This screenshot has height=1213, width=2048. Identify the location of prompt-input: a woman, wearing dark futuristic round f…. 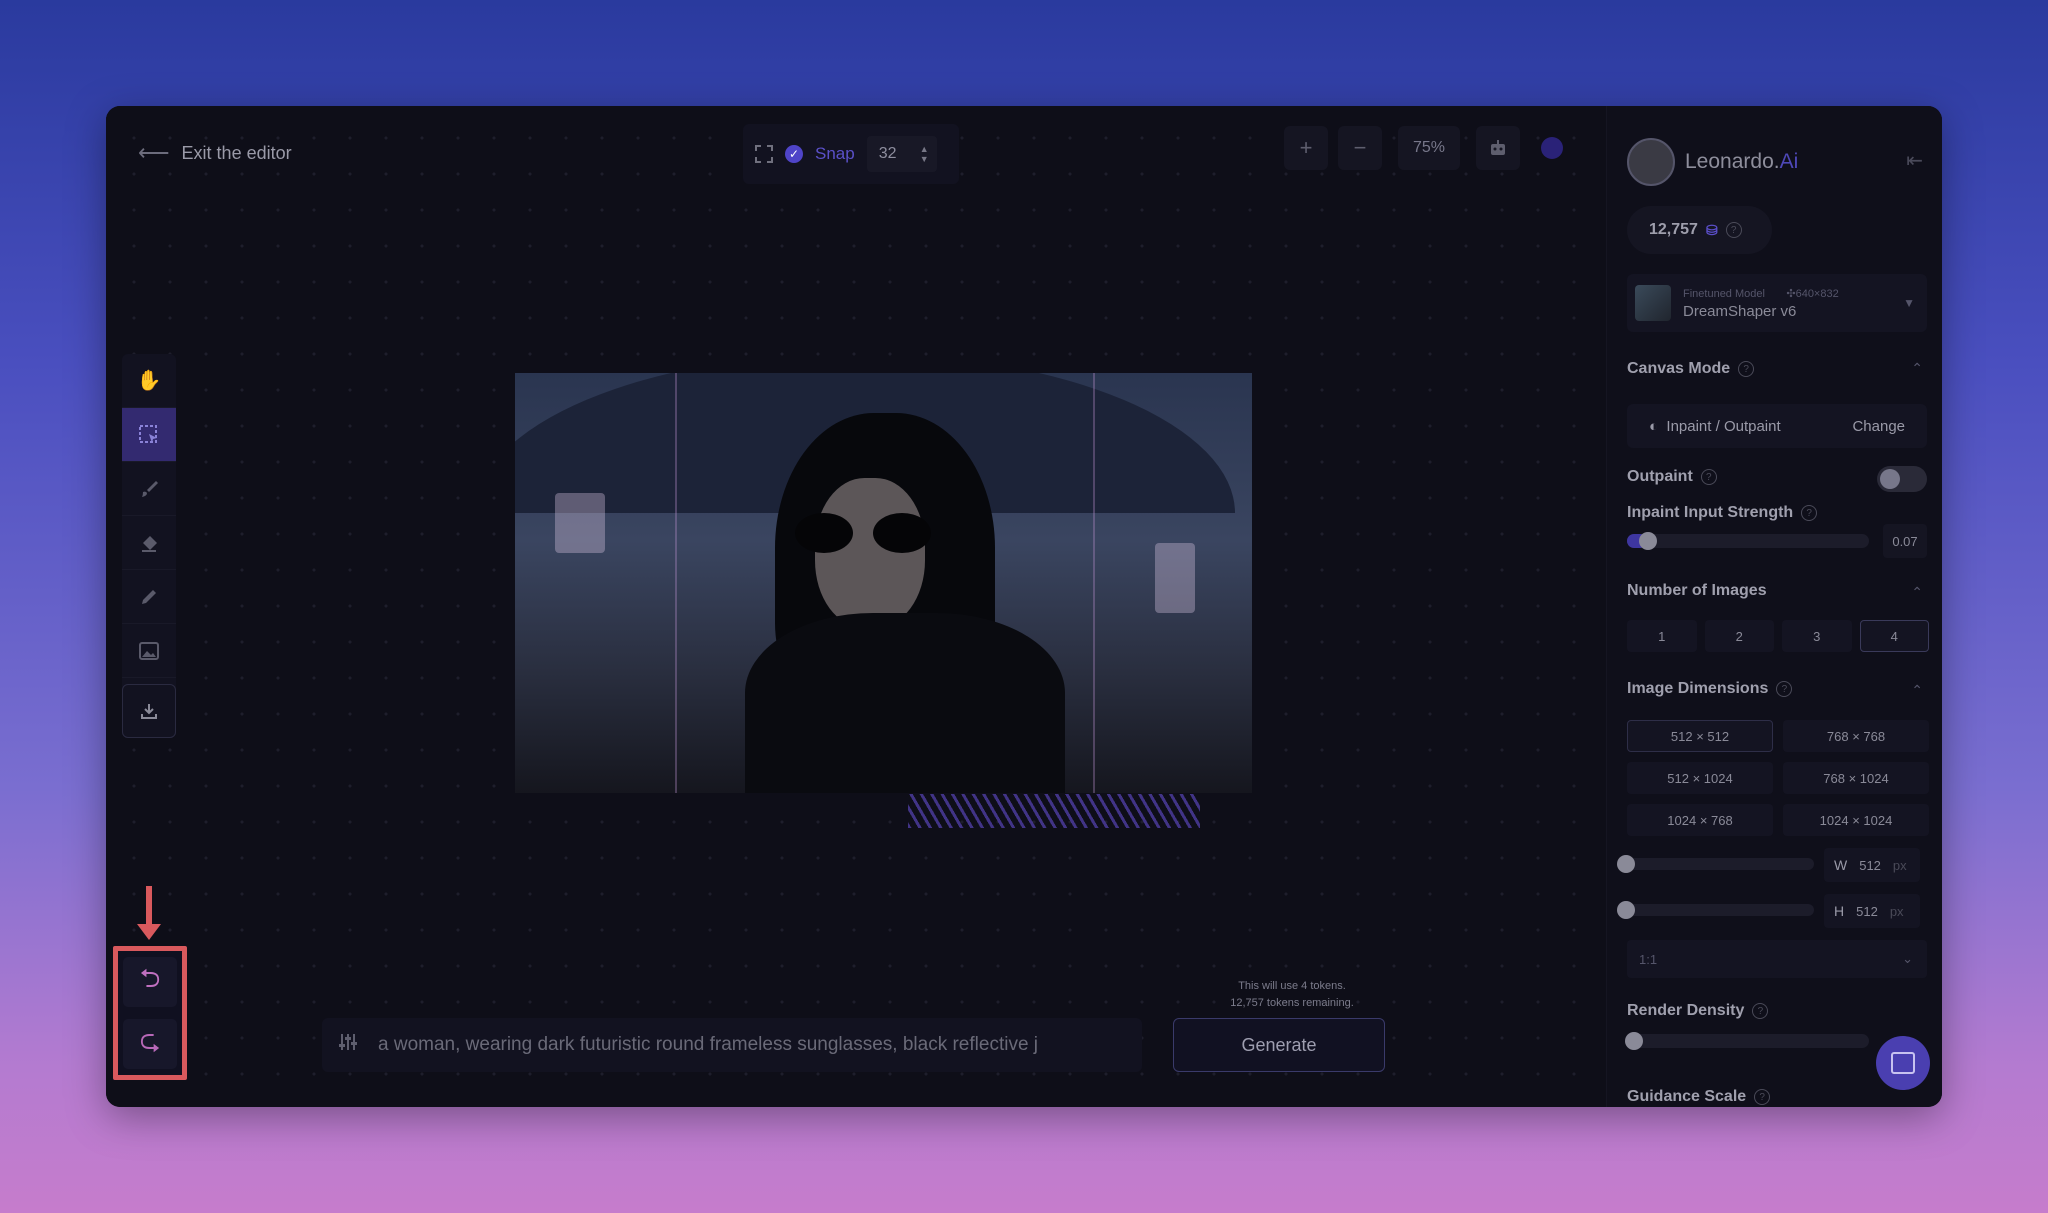
(748, 1045).